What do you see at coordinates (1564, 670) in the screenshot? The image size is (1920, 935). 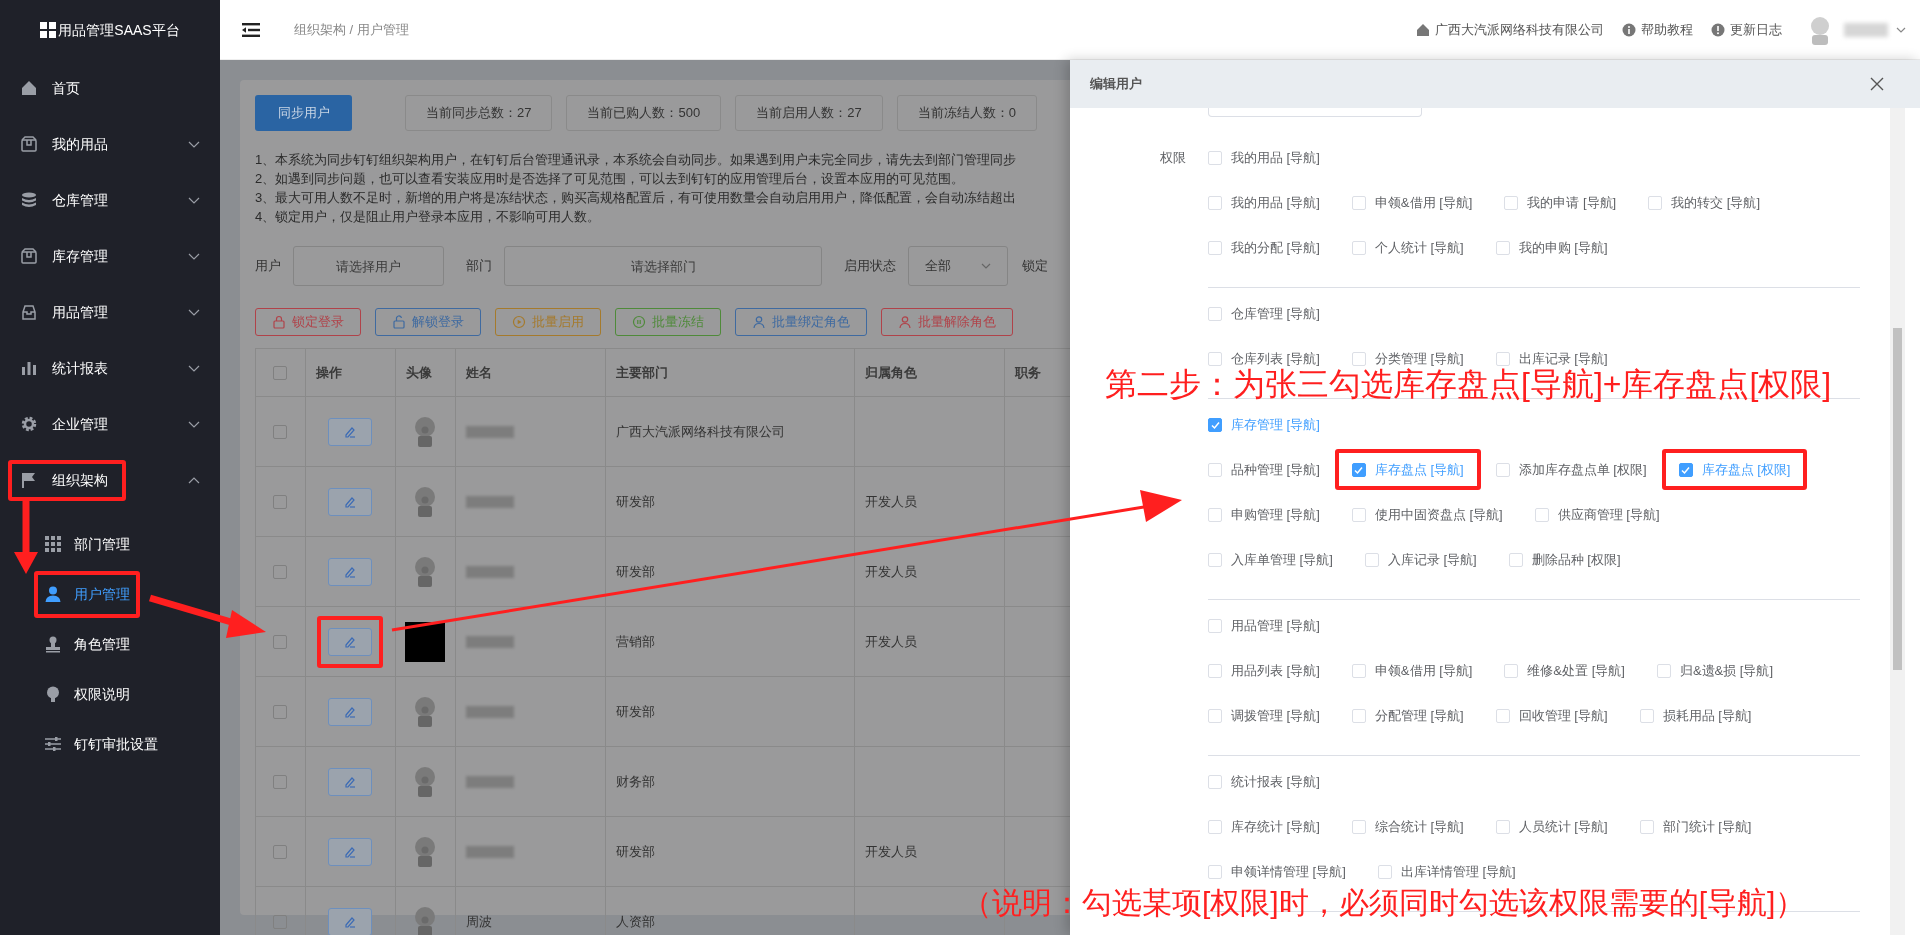 I see `permission-checkbox: 维修&处置 [导航]` at bounding box center [1564, 670].